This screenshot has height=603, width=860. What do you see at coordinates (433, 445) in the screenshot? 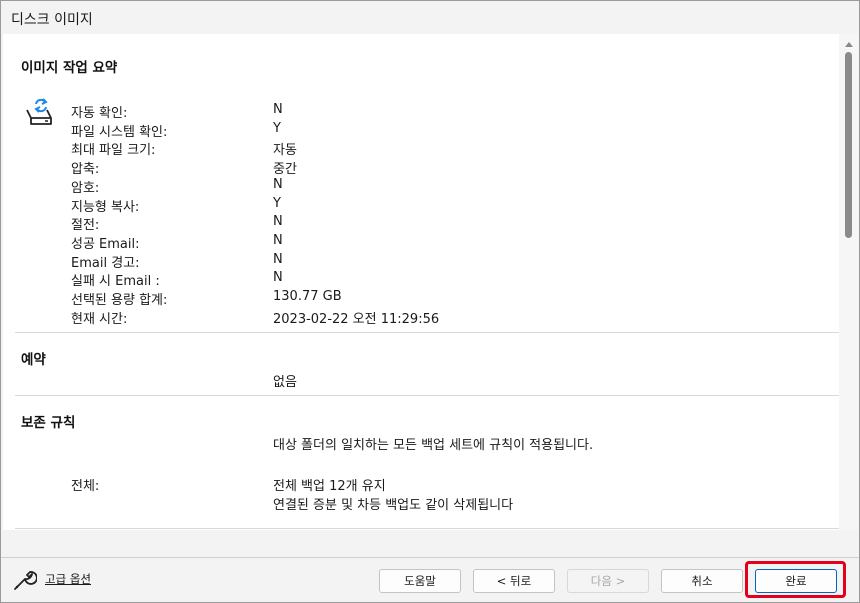
I see `retention-description: 대상 폴더의 일치하는 모든 백업 세트에 규칙이 적용됩니다.` at bounding box center [433, 445].